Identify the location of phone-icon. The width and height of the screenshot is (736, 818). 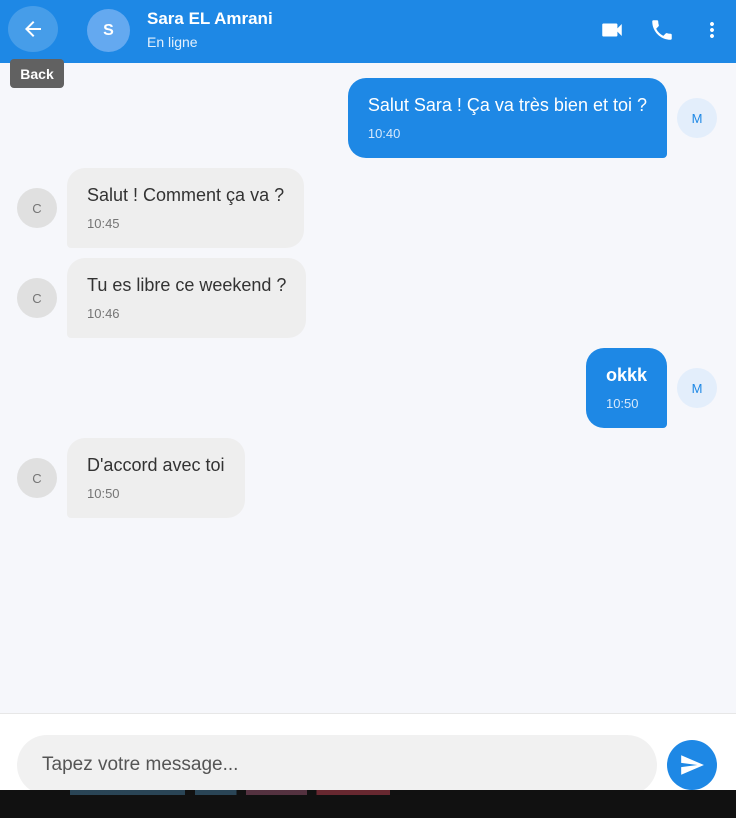
(662, 30).